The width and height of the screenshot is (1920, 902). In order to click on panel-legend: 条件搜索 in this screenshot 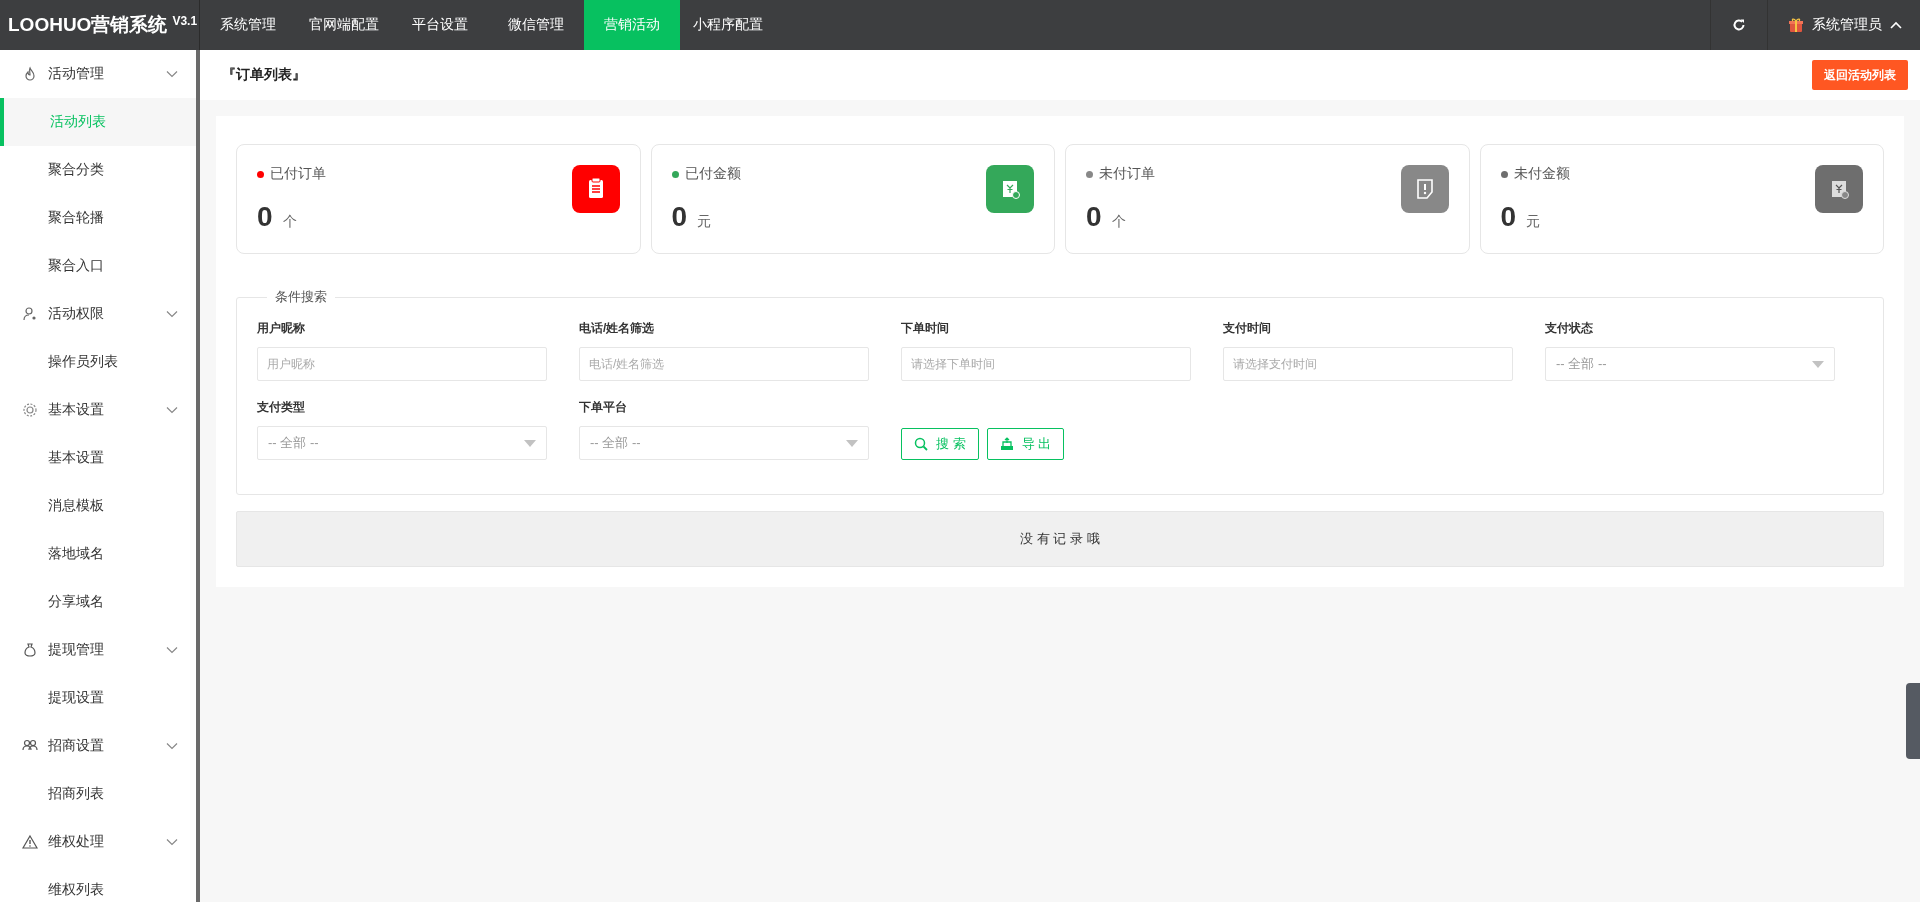, I will do `click(301, 297)`.